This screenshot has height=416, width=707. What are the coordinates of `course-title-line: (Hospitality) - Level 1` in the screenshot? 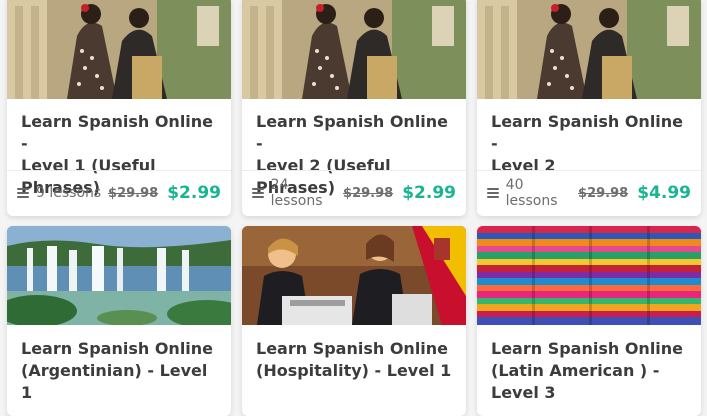 It's located at (353, 370).